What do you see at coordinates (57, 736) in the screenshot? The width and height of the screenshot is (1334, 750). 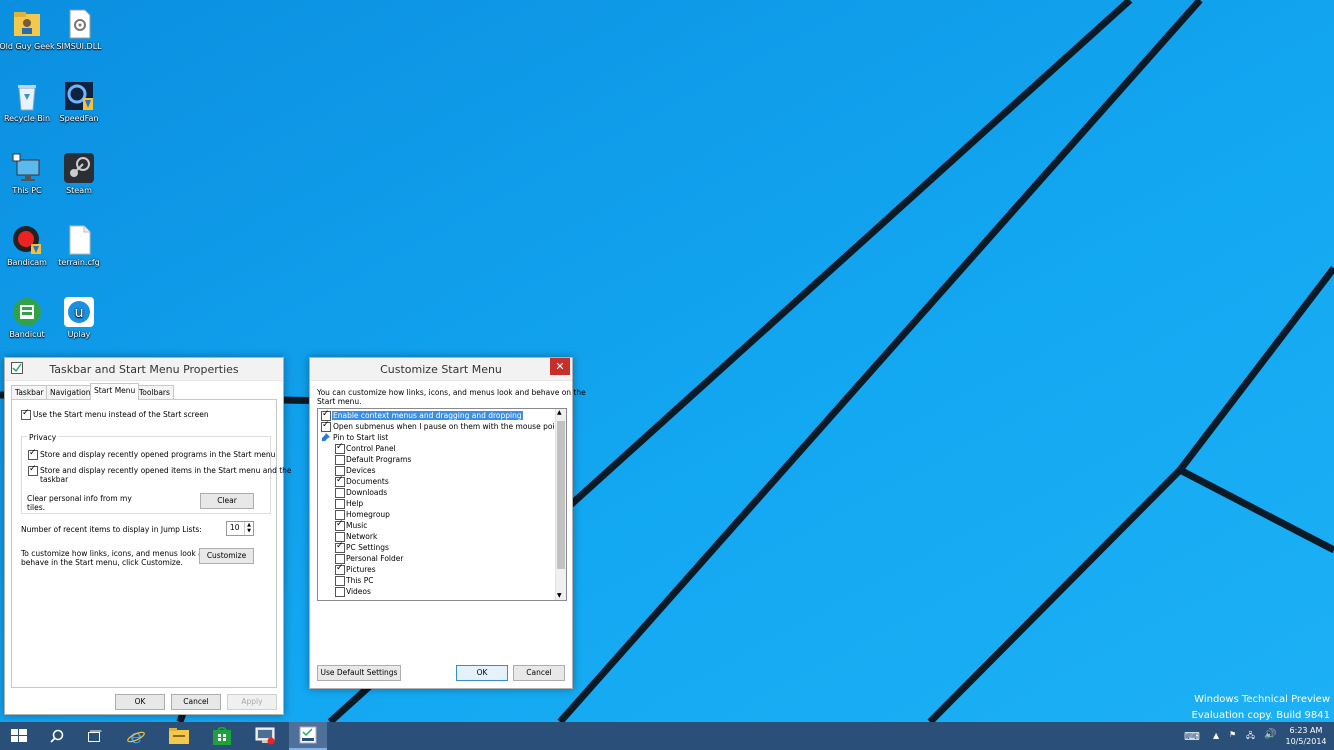 I see `search-button` at bounding box center [57, 736].